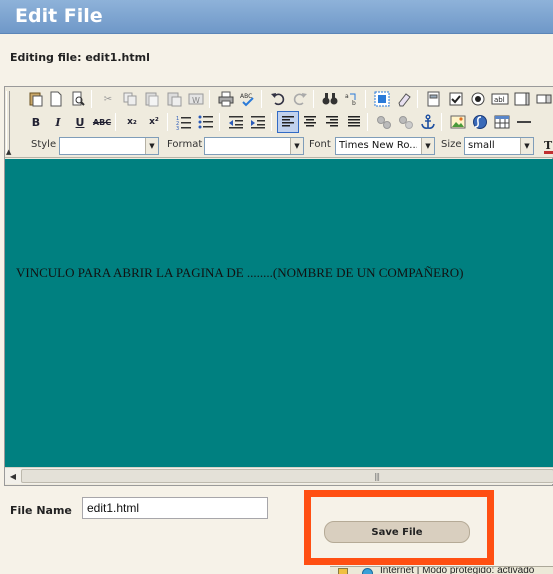 This screenshot has height=574, width=553. Describe the element at coordinates (59, 16) in the screenshot. I see `page-title: Edit File` at that location.